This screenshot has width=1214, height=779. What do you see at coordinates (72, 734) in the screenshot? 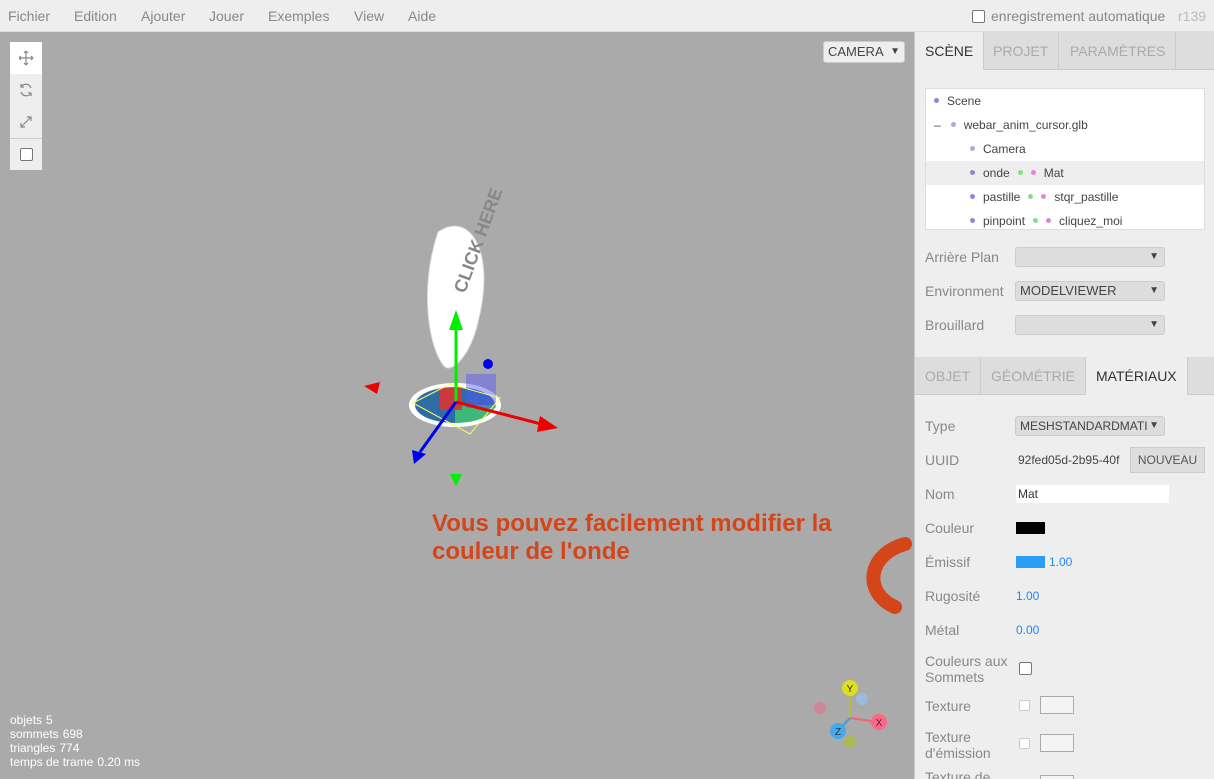
I see `vertices-count: 698` at bounding box center [72, 734].